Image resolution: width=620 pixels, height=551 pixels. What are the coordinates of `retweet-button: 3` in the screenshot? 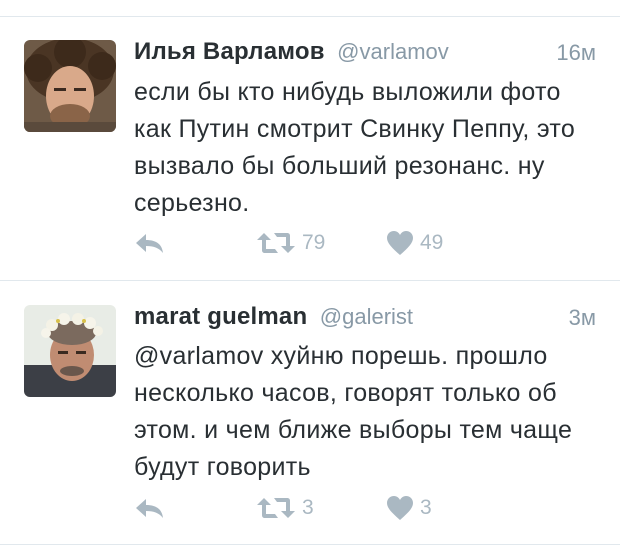 It's located at (285, 508).